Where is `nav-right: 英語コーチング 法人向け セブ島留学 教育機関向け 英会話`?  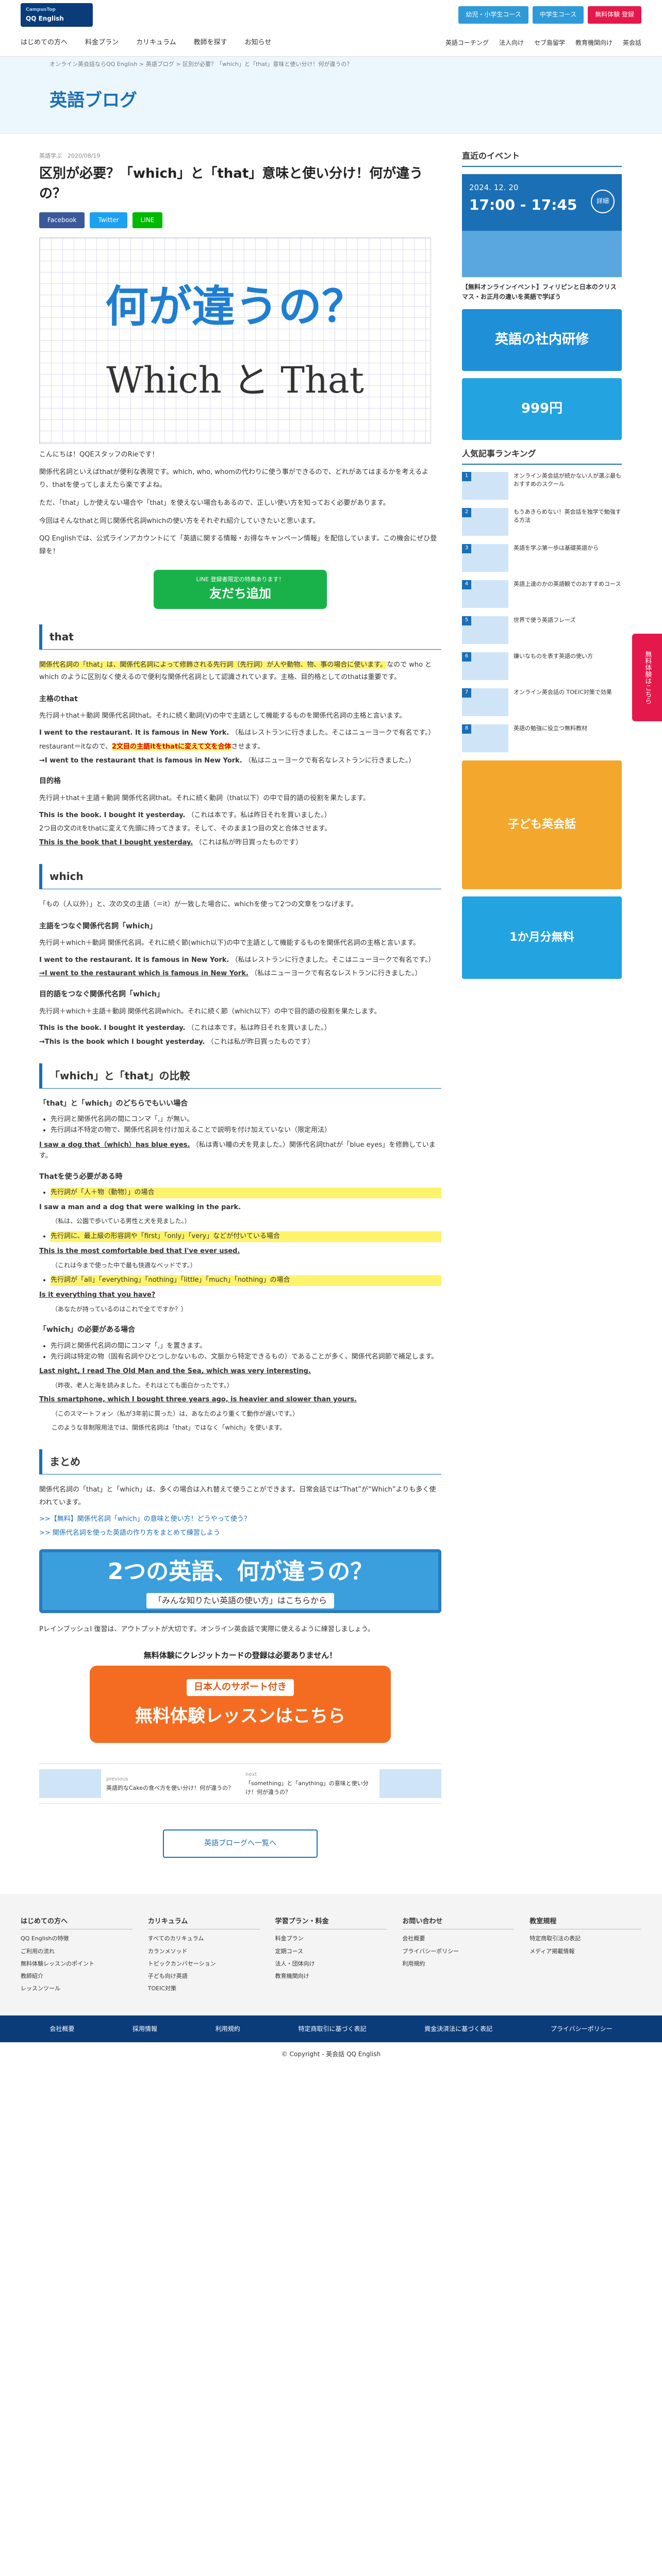 nav-right: 英語コーチング 法人向け セブ島留学 教育機関向け 英会話 is located at coordinates (543, 43).